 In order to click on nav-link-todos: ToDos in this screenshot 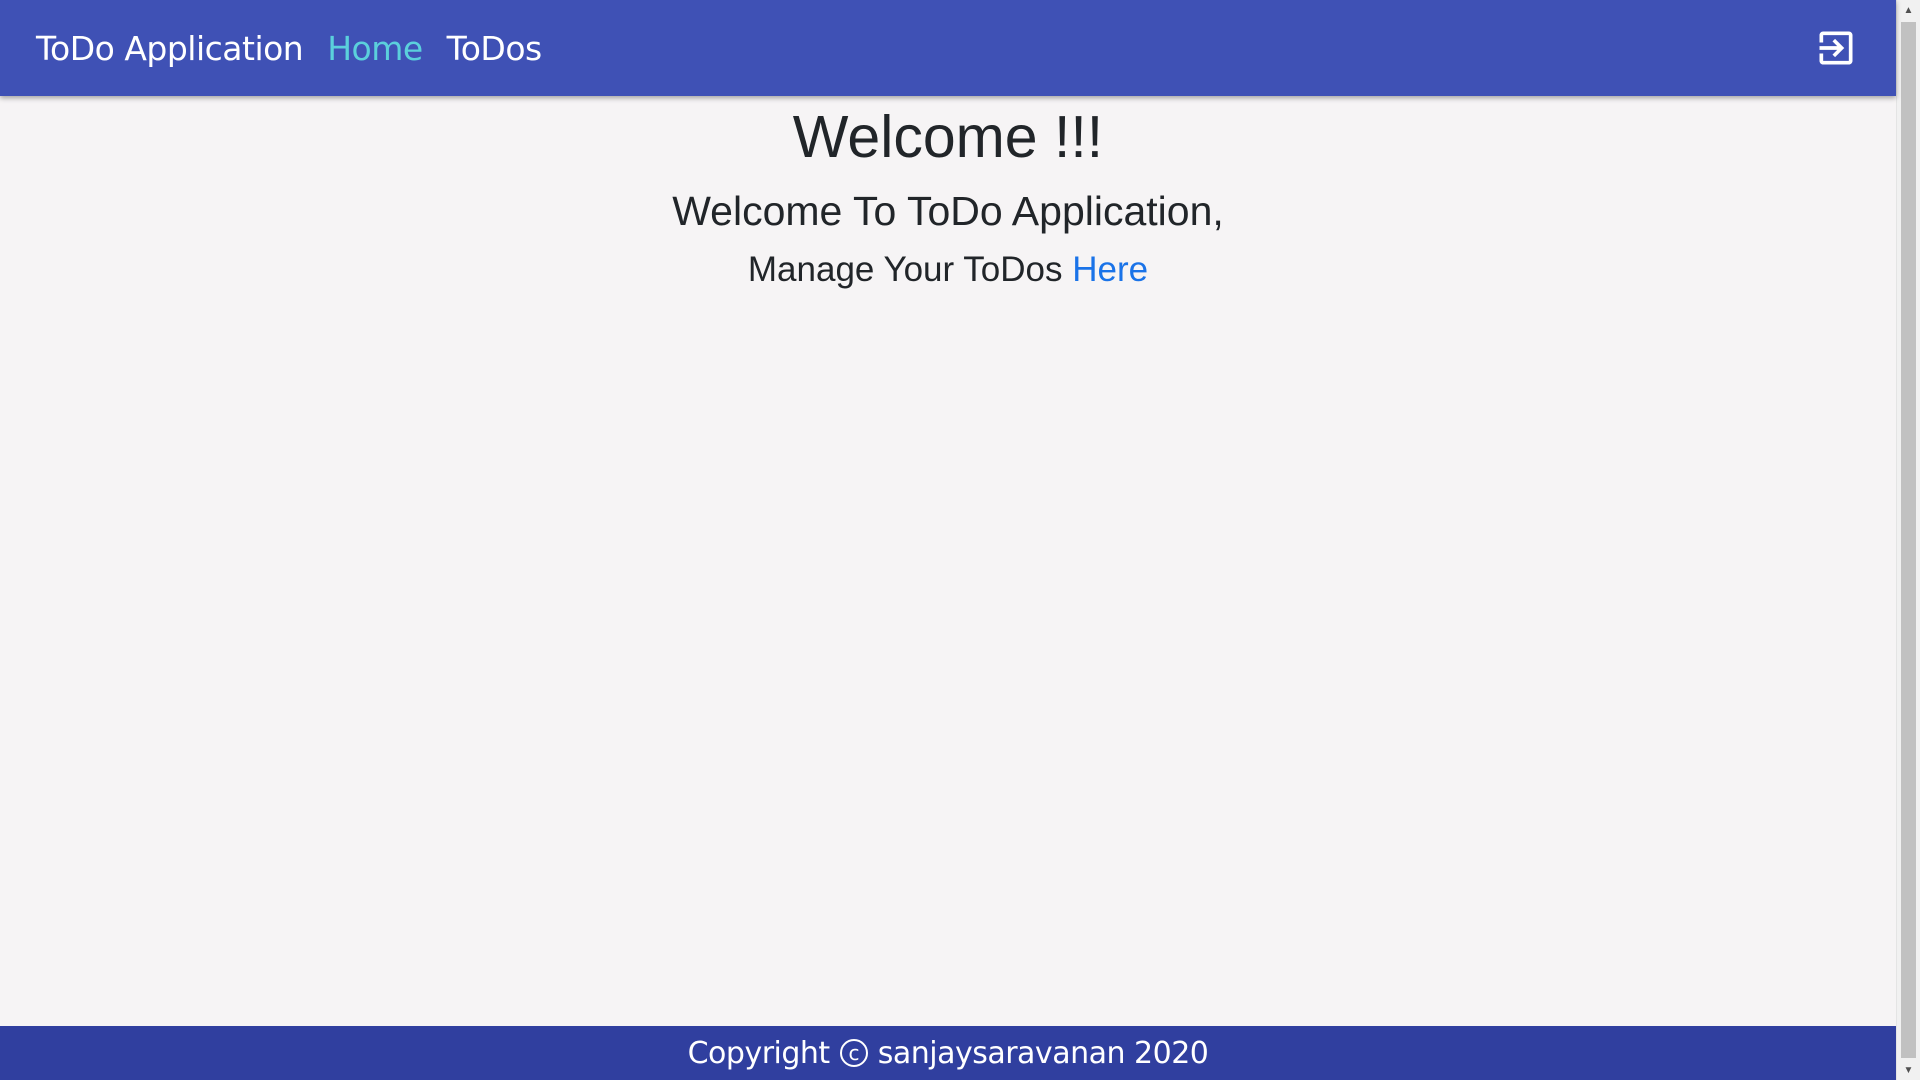, I will do `click(495, 48)`.